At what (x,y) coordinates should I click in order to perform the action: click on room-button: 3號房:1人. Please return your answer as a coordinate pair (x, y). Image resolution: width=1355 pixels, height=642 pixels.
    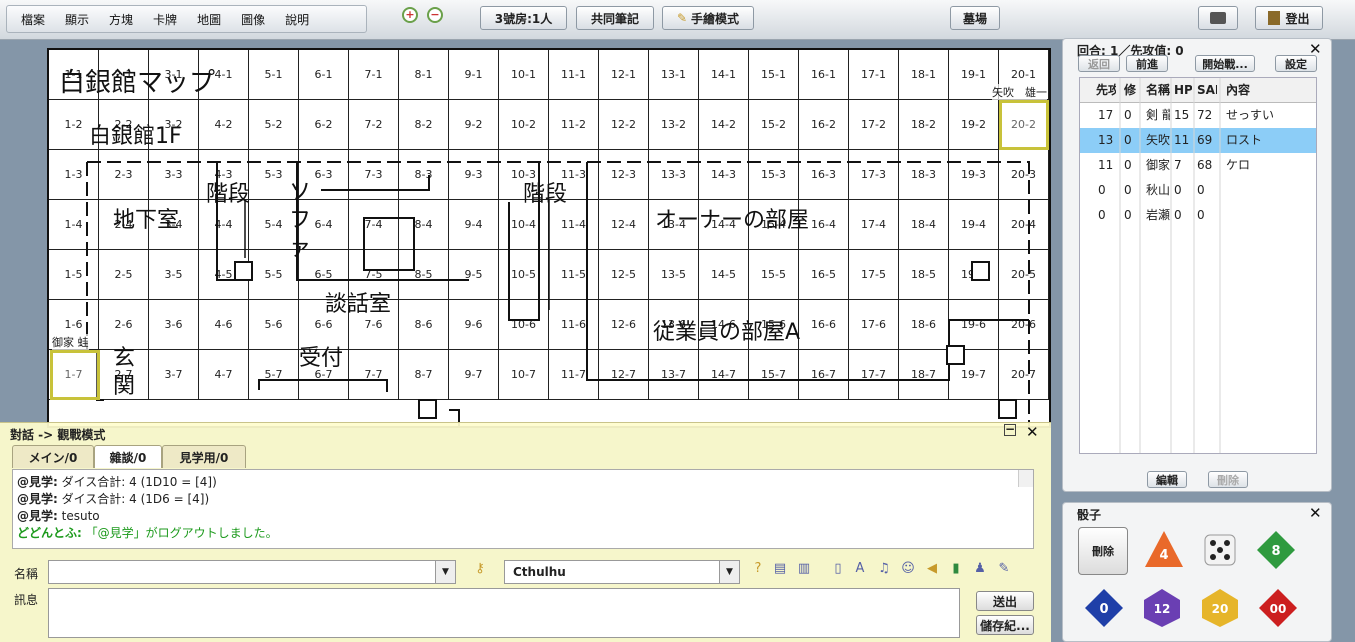
    Looking at the image, I should click on (523, 18).